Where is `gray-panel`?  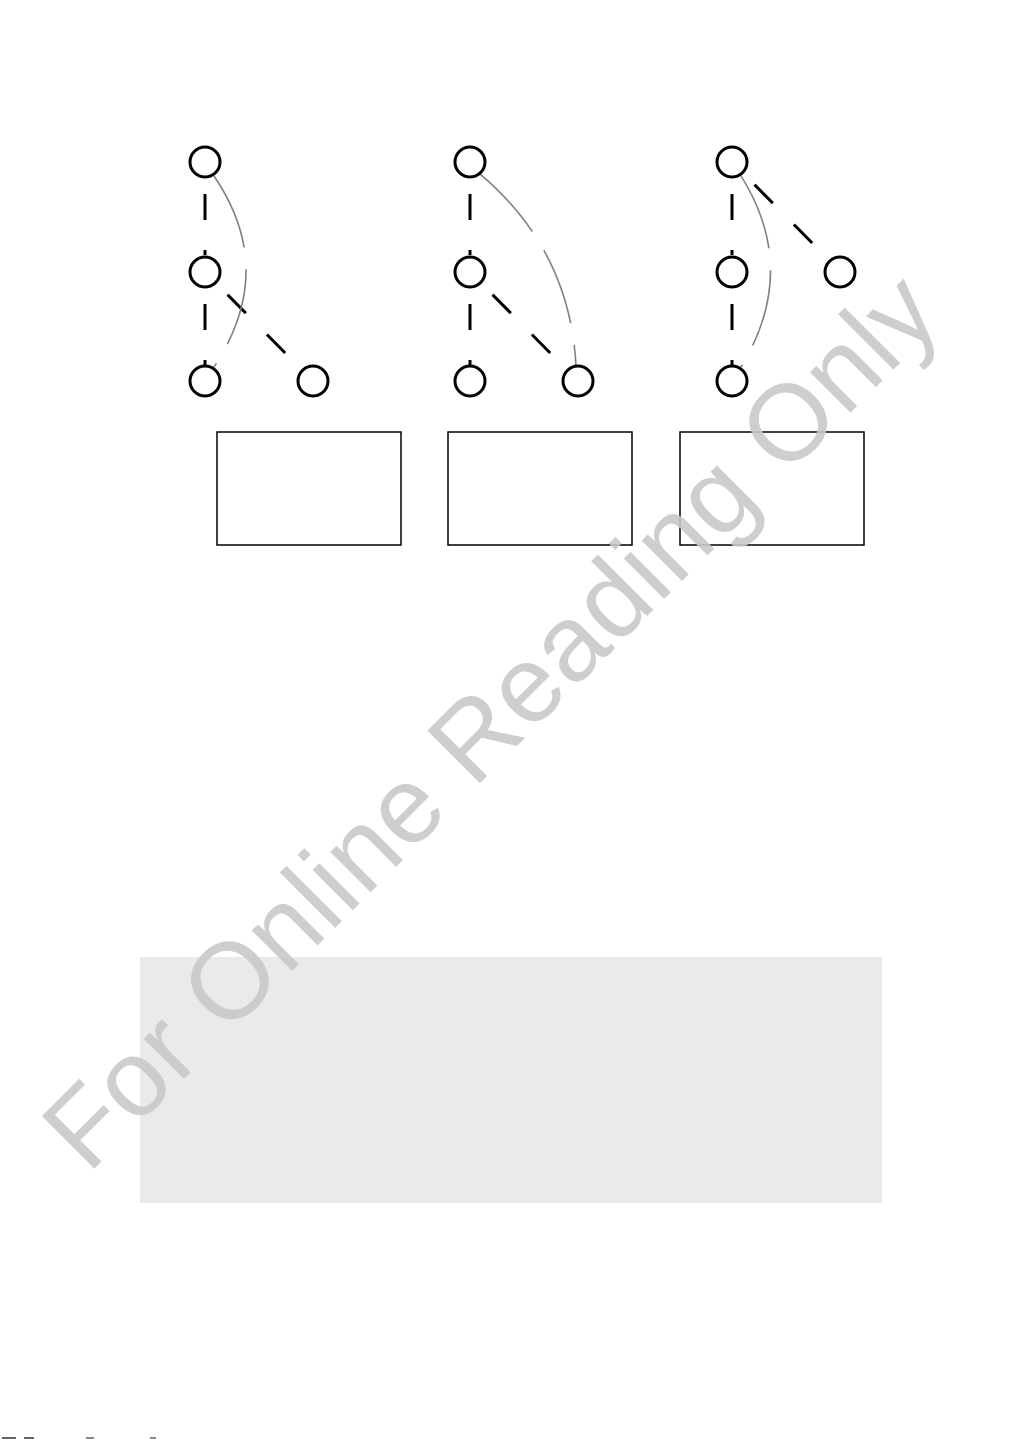
gray-panel is located at coordinates (511, 1080).